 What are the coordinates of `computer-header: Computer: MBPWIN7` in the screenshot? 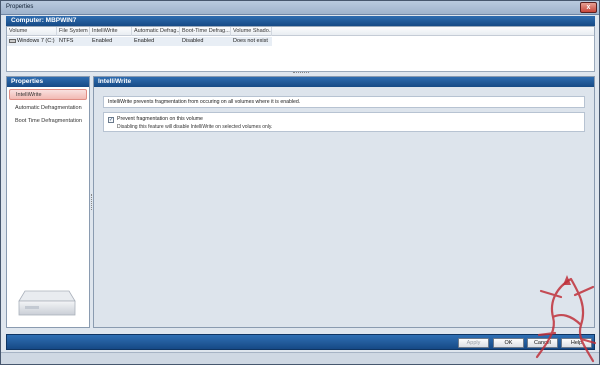 It's located at (300, 21).